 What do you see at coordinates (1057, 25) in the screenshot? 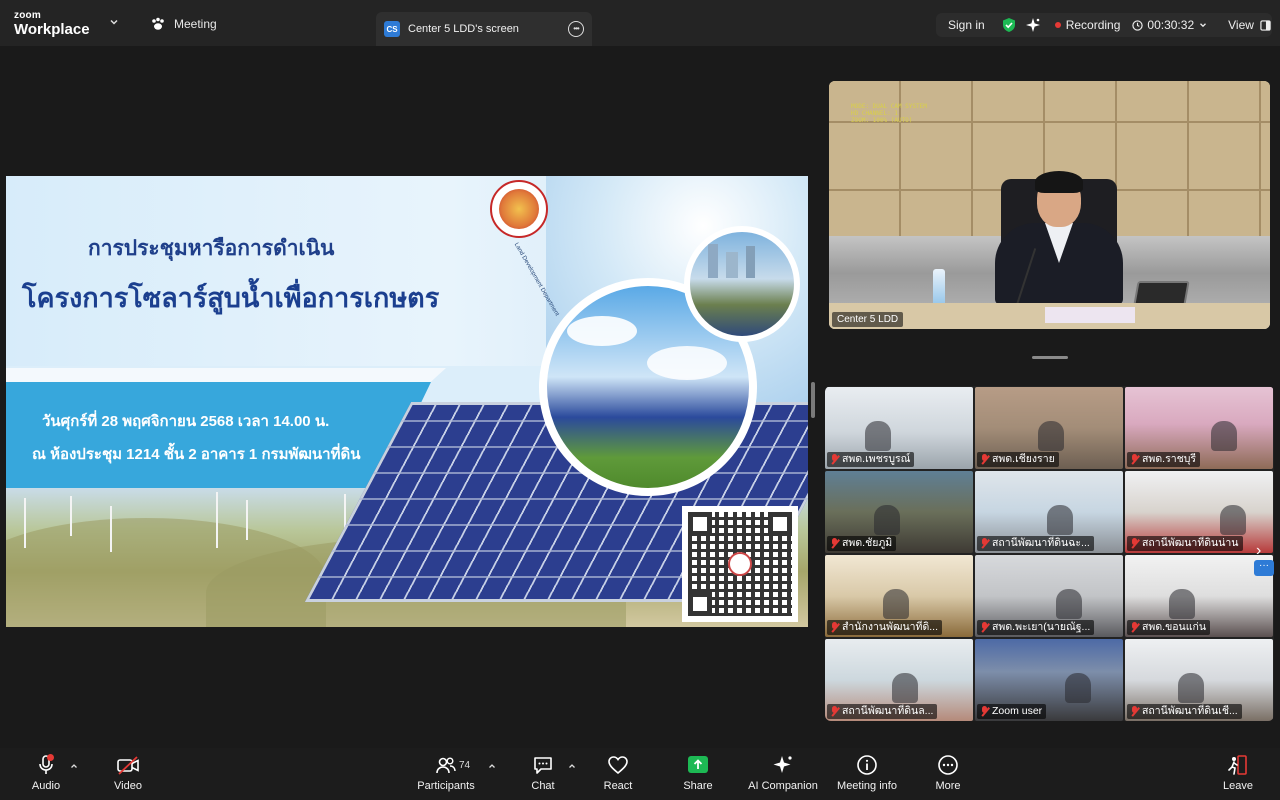
I see `recording-dot-icon` at bounding box center [1057, 25].